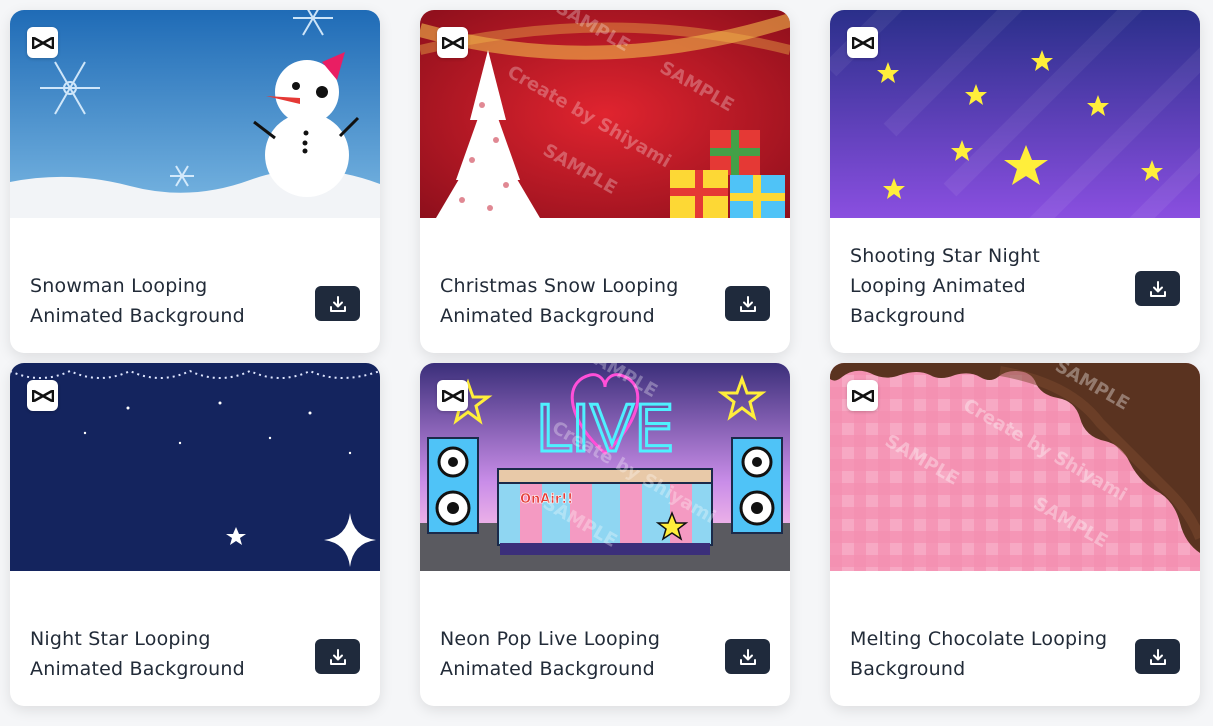 Image resolution: width=1213 pixels, height=726 pixels. What do you see at coordinates (979, 654) in the screenshot?
I see `card-title: Melting Chocolate Looping Background` at bounding box center [979, 654].